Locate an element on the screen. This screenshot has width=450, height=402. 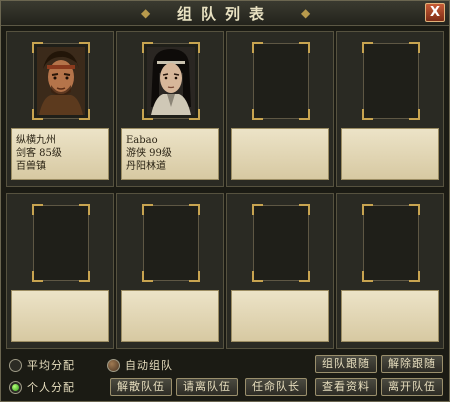
title-bar: ◆ 组队列表 ◆ X is located at coordinates (225, 13).